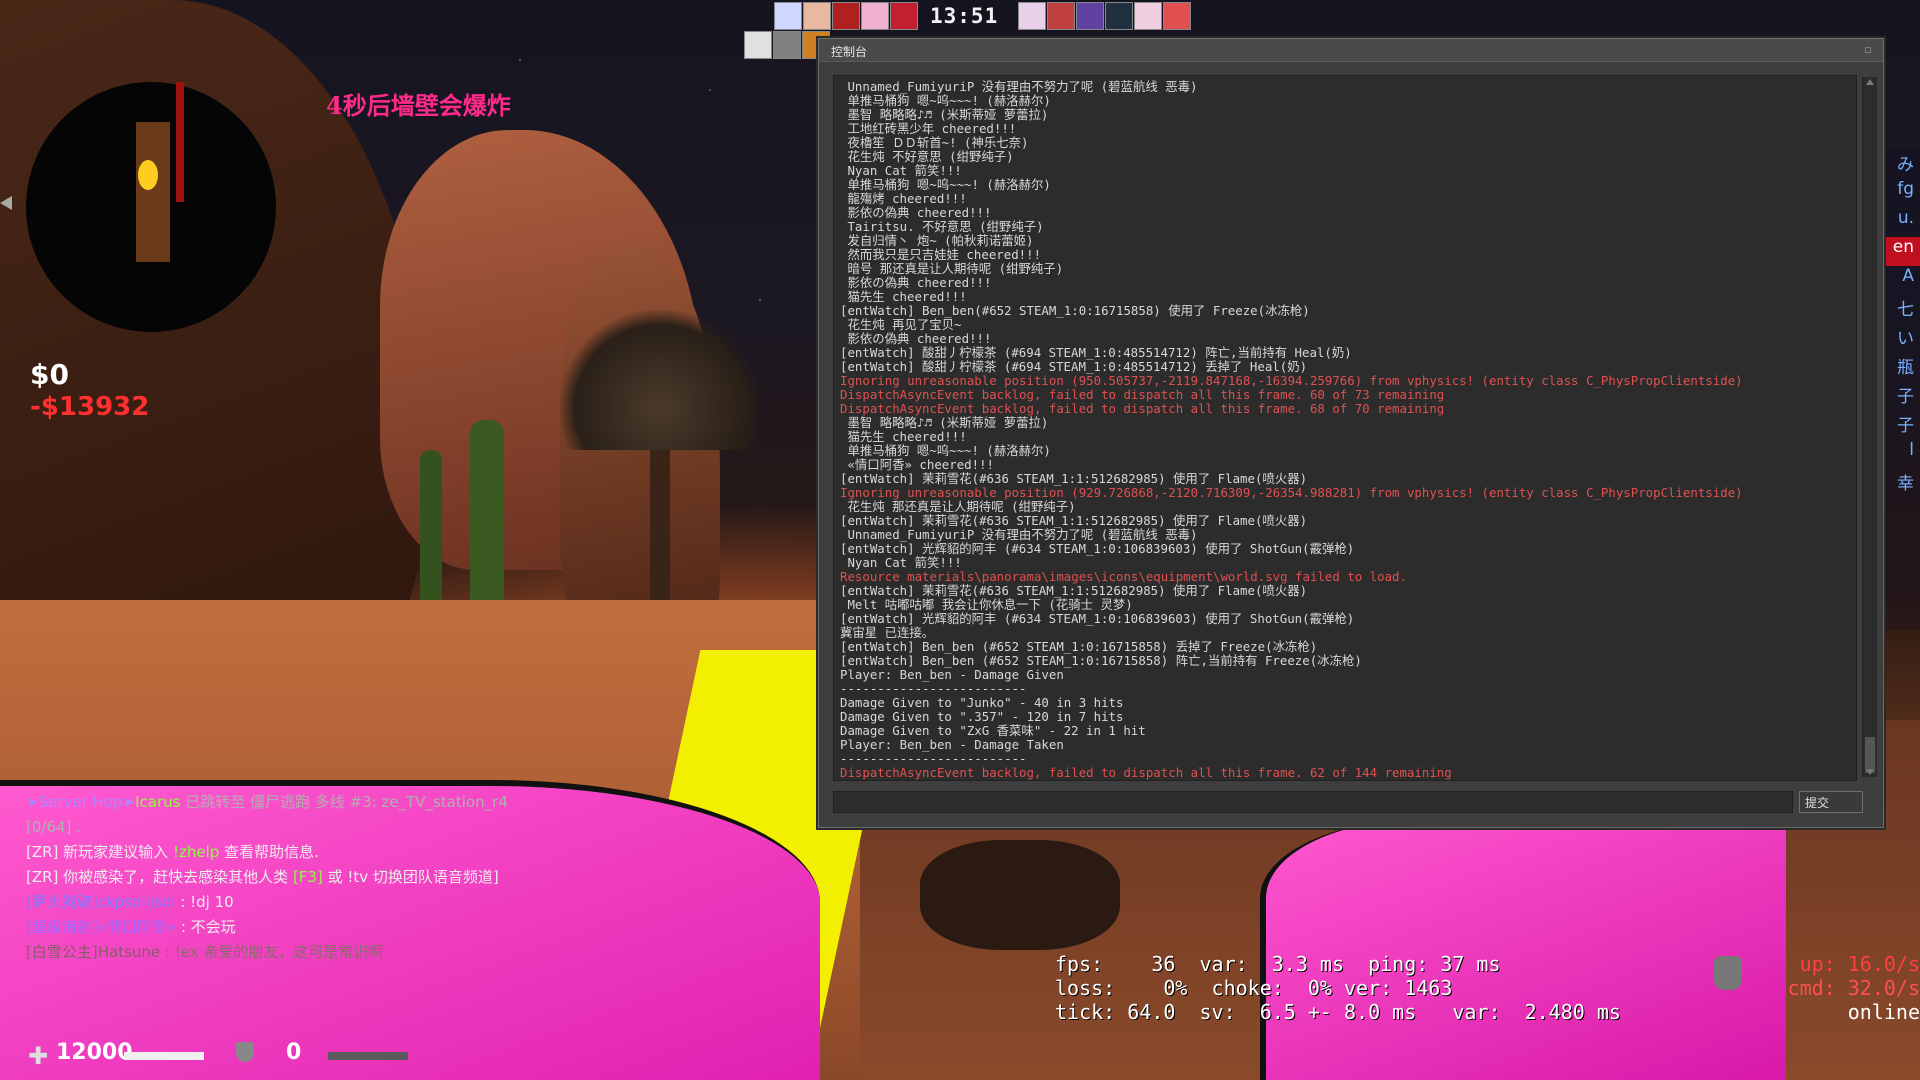 Image resolution: width=1920 pixels, height=1080 pixels. What do you see at coordinates (306, 827) in the screenshot?
I see `chat-message: [0/64] .` at bounding box center [306, 827].